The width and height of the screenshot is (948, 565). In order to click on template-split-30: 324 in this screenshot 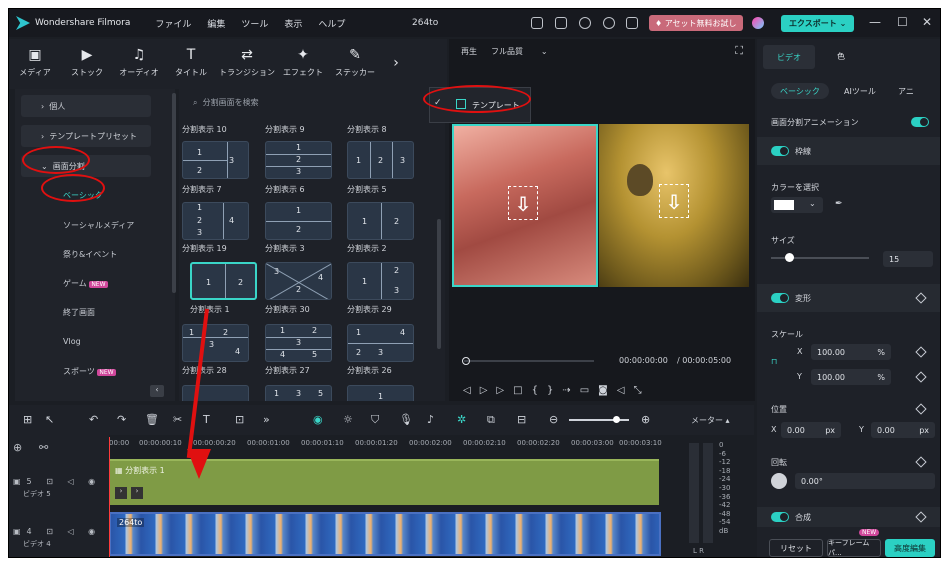, I will do `click(298, 281)`.